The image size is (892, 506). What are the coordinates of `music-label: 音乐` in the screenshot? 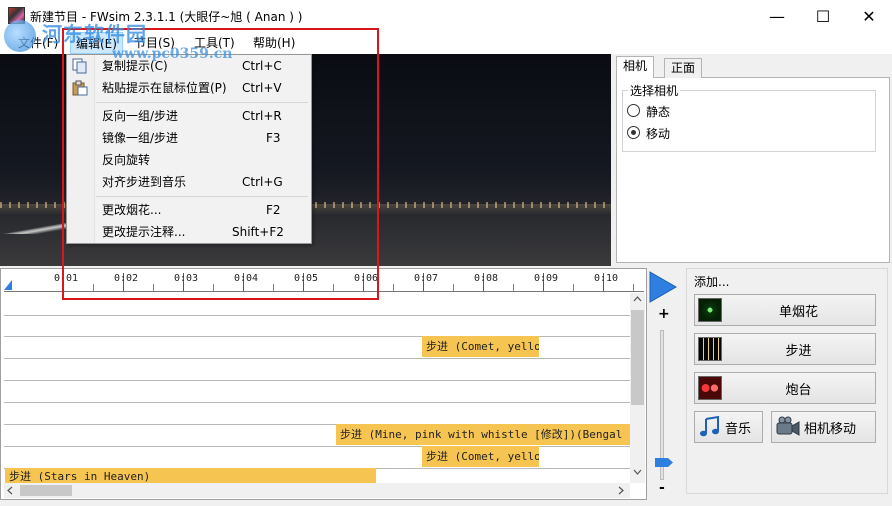 It's located at (738, 429).